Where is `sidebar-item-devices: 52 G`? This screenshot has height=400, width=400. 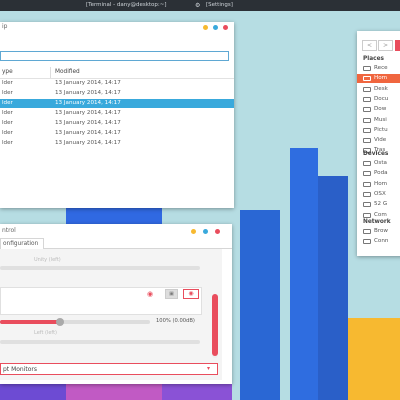 sidebar-item-devices: 52 G is located at coordinates (381, 204).